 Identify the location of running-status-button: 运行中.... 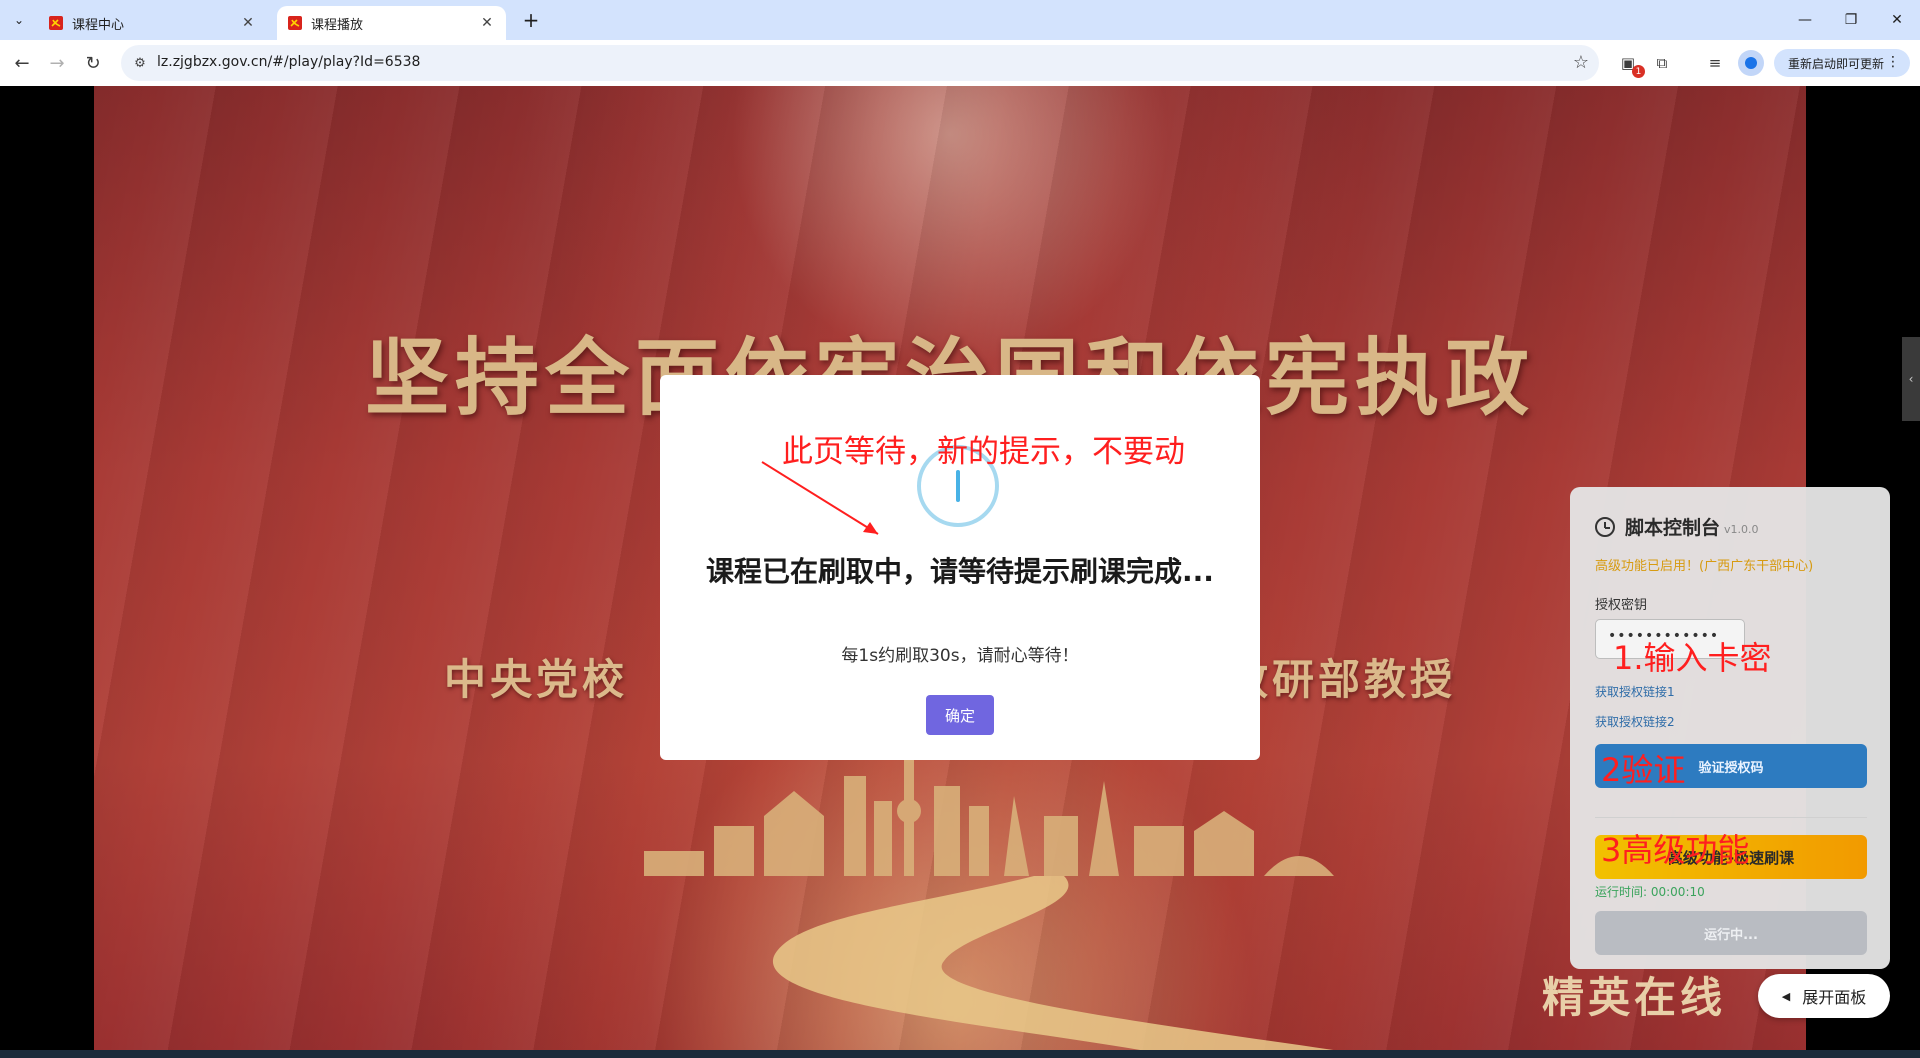
(1731, 933).